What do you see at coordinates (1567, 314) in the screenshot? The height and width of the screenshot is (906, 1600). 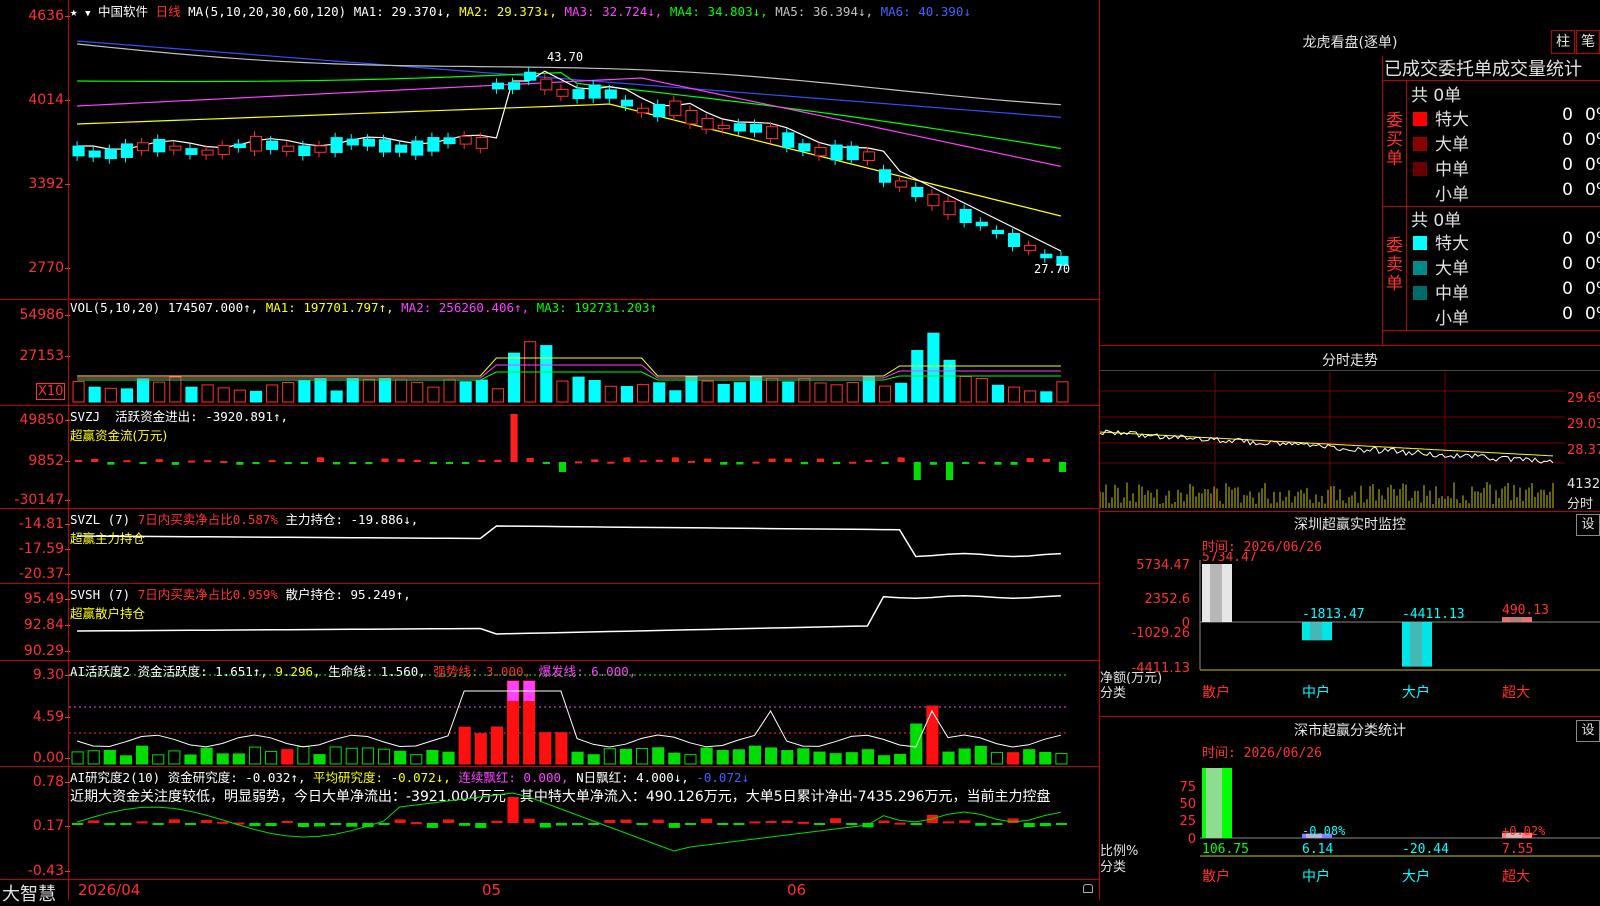 I see `sell-s-val: 0` at bounding box center [1567, 314].